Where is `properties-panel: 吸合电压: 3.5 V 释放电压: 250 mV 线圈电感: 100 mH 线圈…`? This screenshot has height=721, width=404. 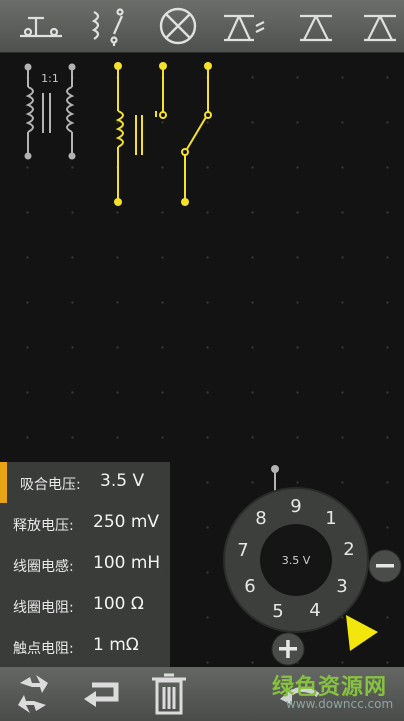
properties-panel: 吸合电压: 3.5 V 释放电压: 250 mV 线圈电感: 100 mH 线圈… is located at coordinates (85, 564).